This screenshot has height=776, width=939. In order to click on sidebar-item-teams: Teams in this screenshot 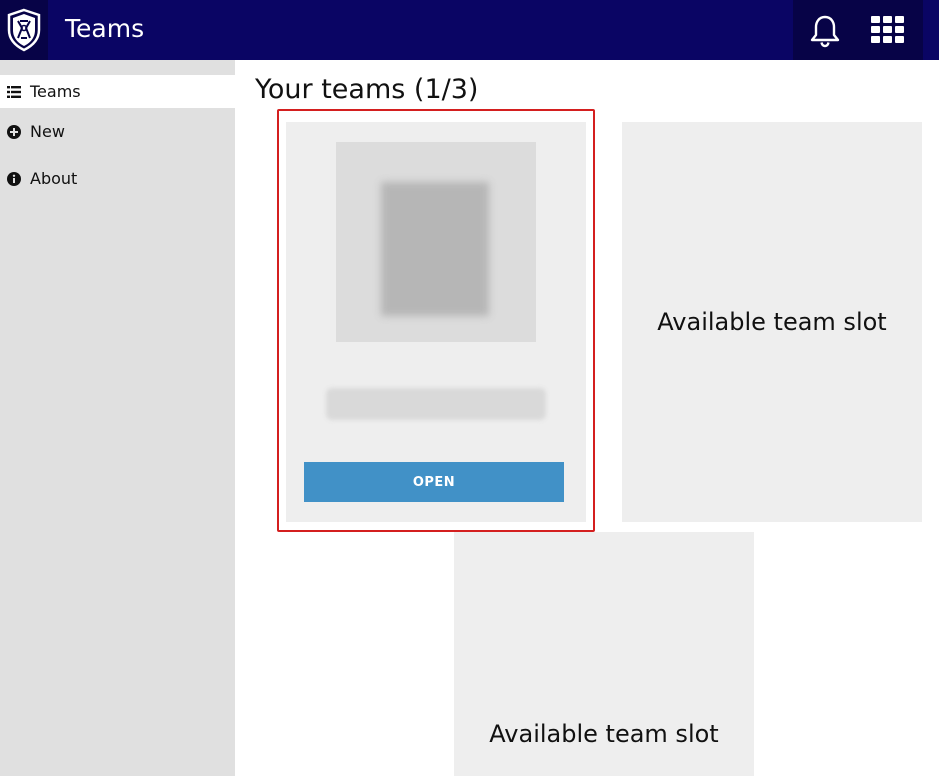, I will do `click(117, 91)`.